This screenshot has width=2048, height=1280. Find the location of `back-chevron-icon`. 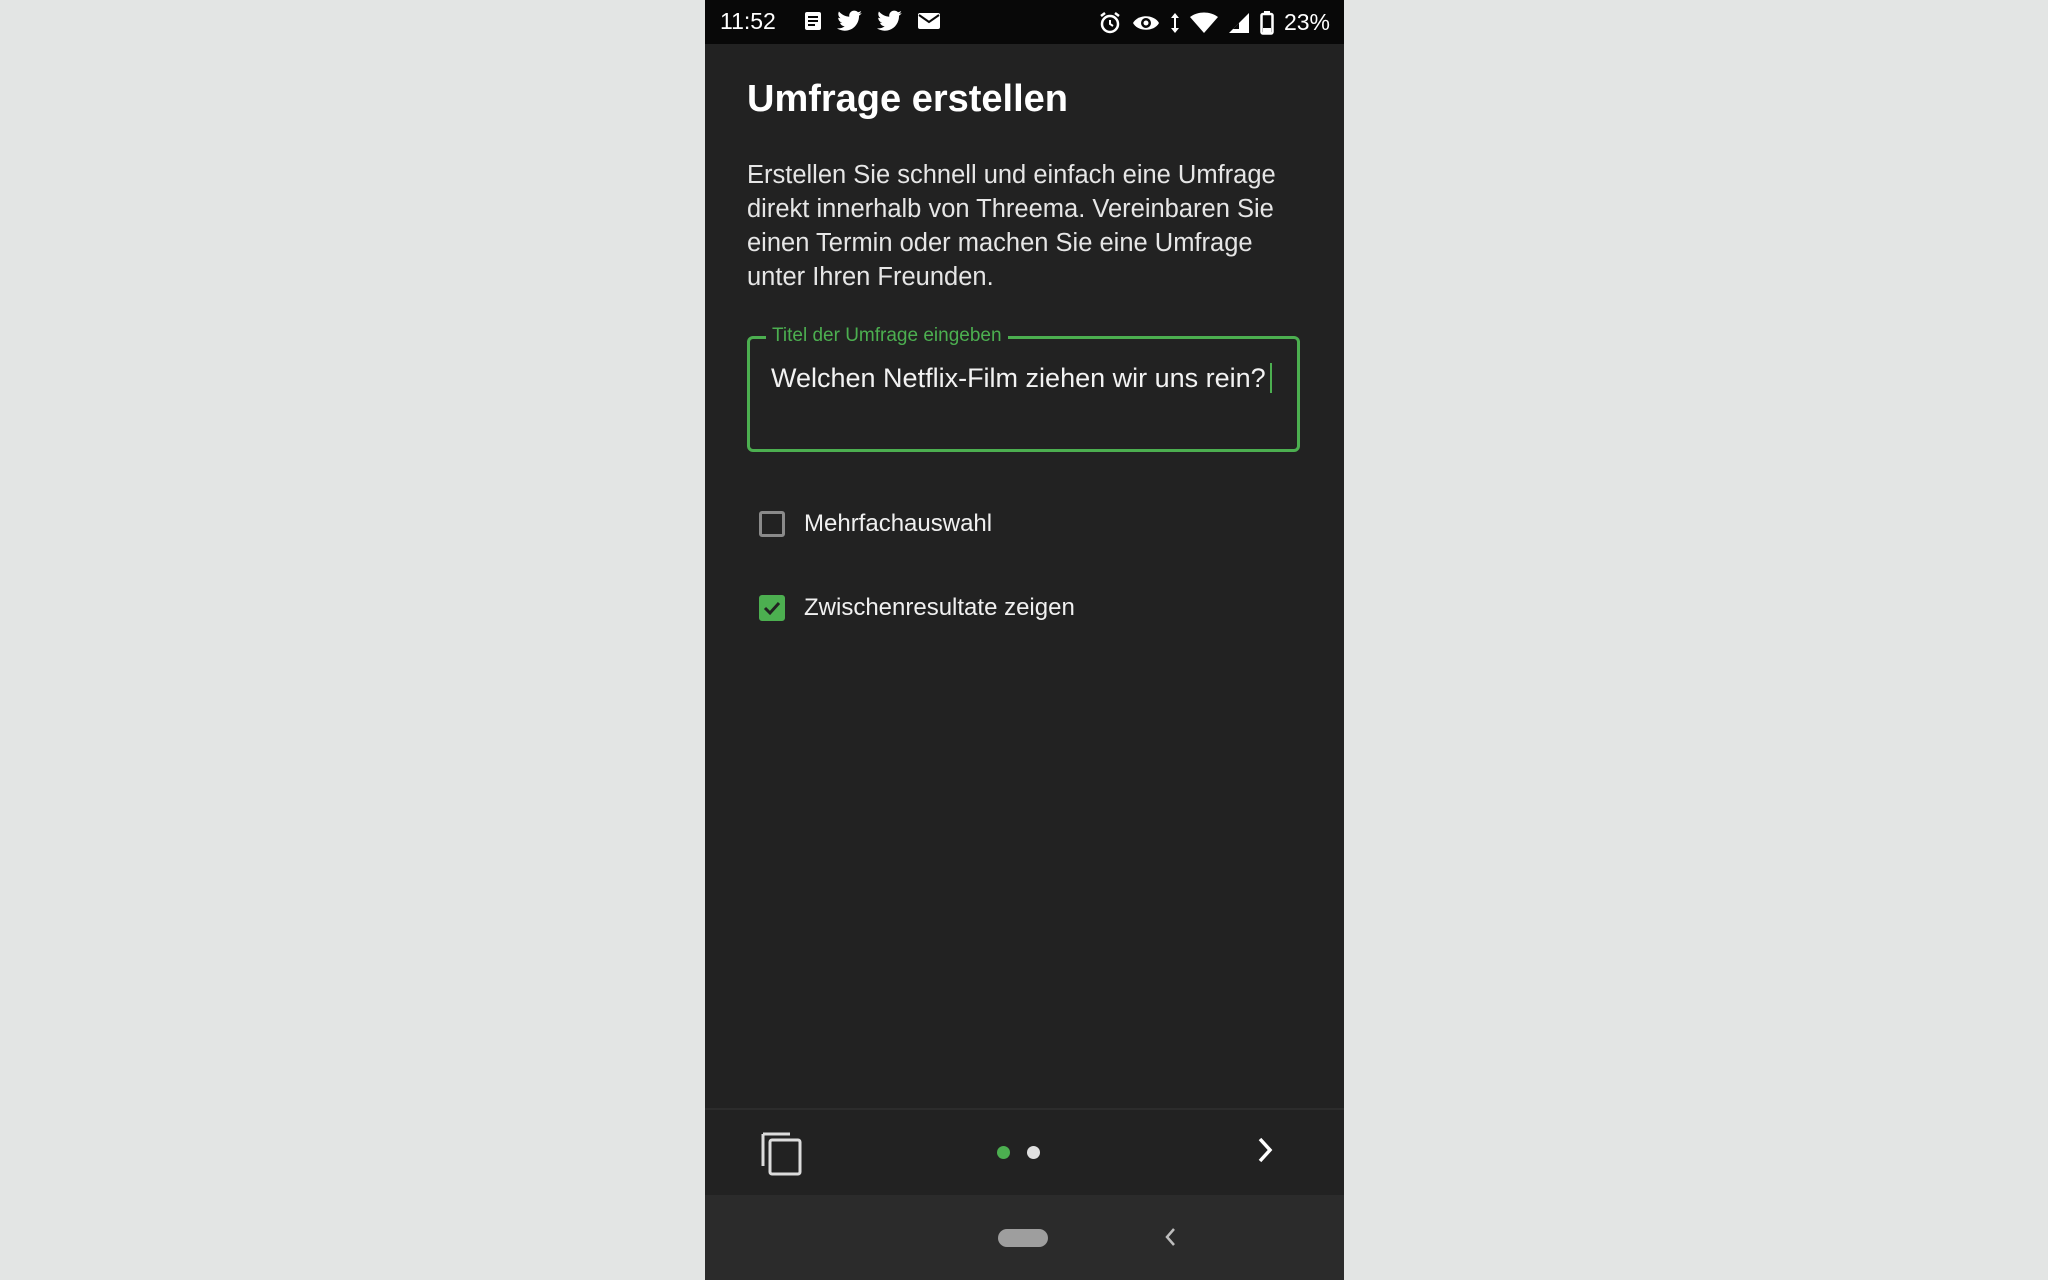

back-chevron-icon is located at coordinates (1170, 1237).